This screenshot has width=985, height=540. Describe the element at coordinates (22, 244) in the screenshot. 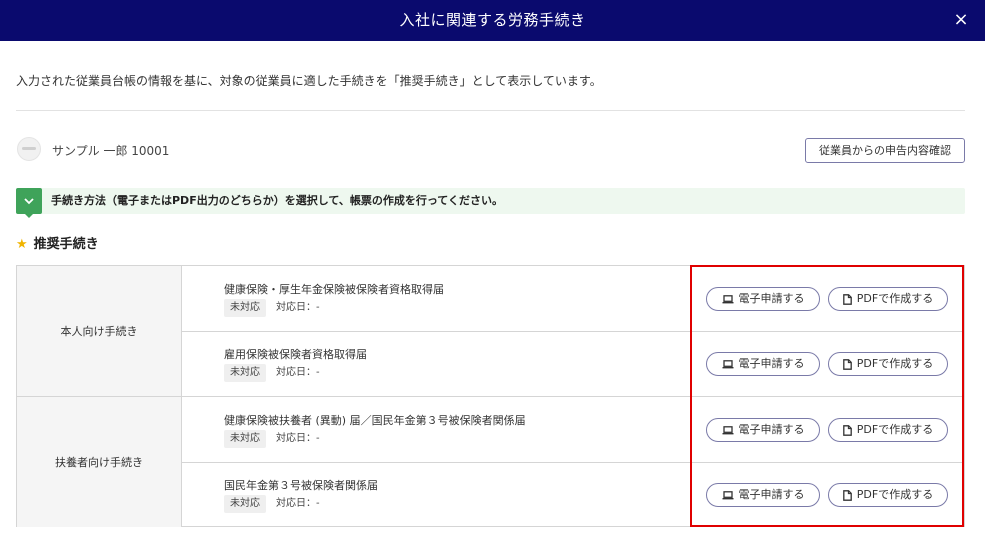

I see `star-icon: ★` at that location.